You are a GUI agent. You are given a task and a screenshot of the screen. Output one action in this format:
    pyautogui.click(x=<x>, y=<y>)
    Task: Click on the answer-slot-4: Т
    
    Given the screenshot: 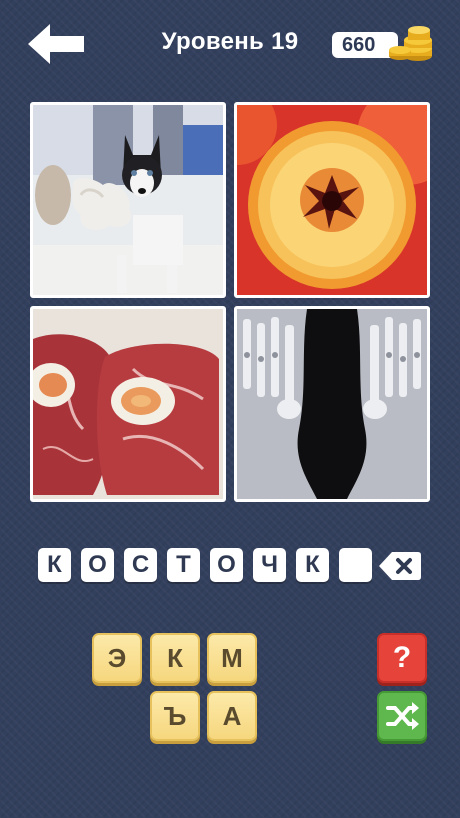 What is the action you would take?
    pyautogui.click(x=183, y=565)
    